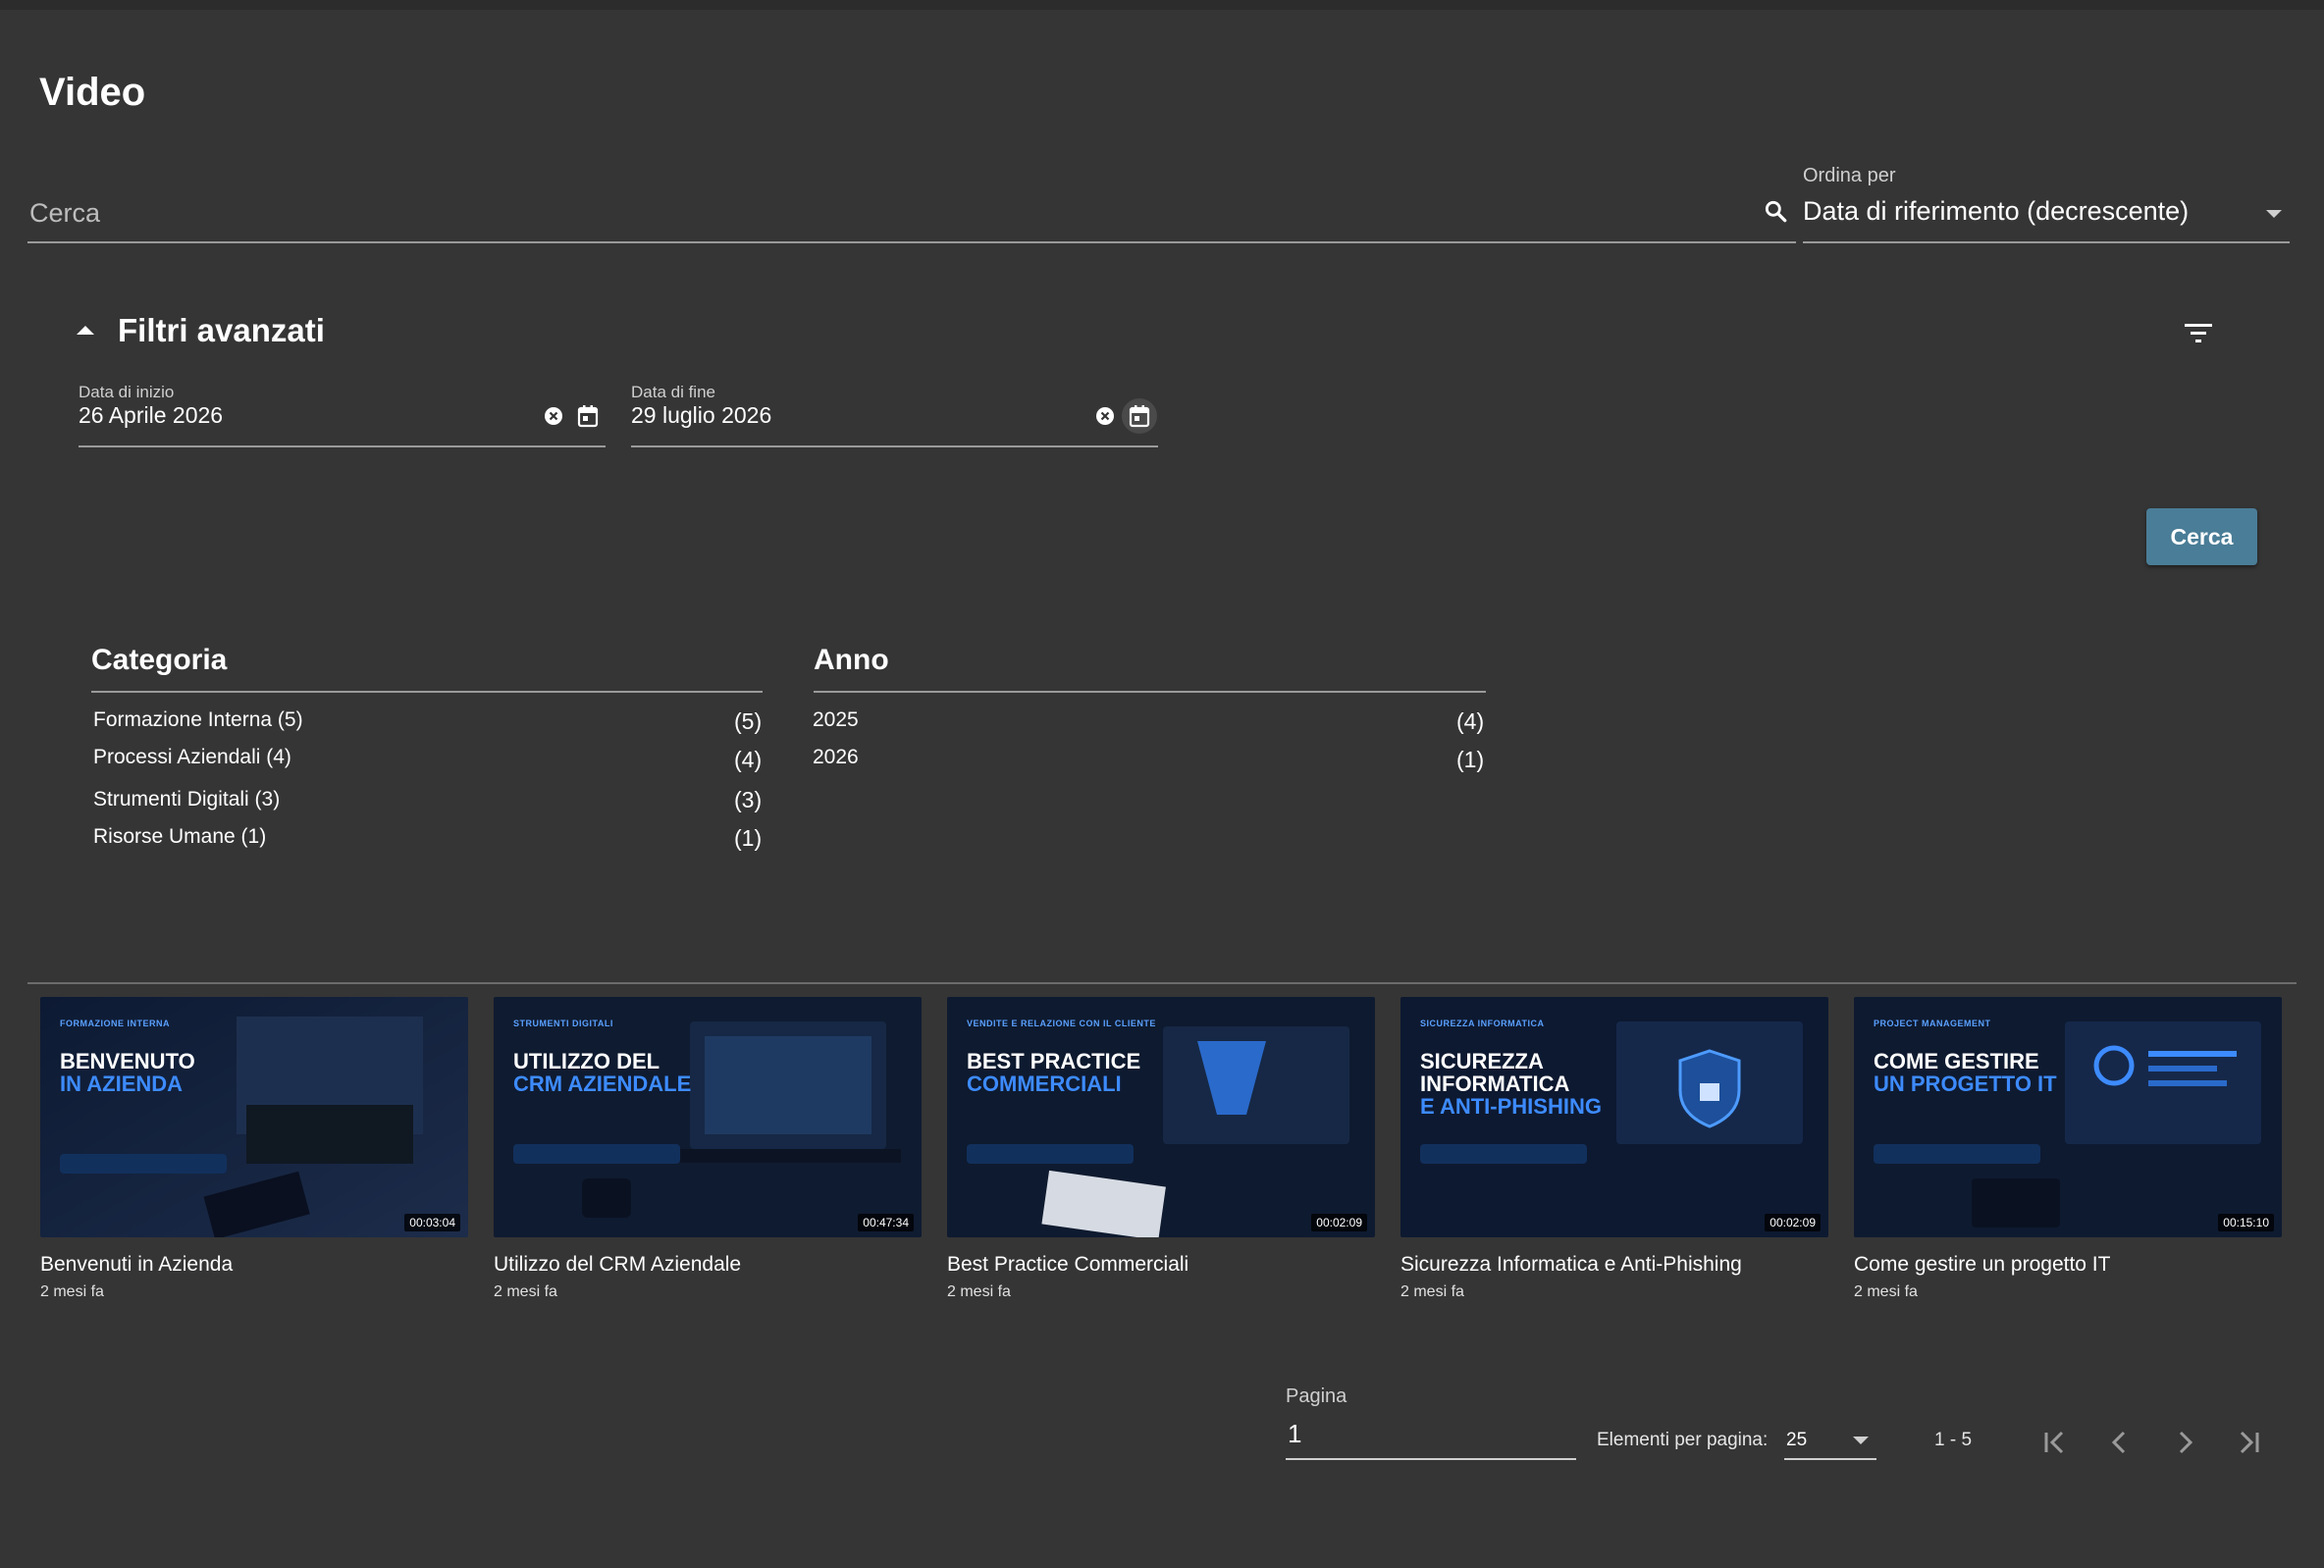 The image size is (2324, 1568). I want to click on page-field, so click(1431, 1436).